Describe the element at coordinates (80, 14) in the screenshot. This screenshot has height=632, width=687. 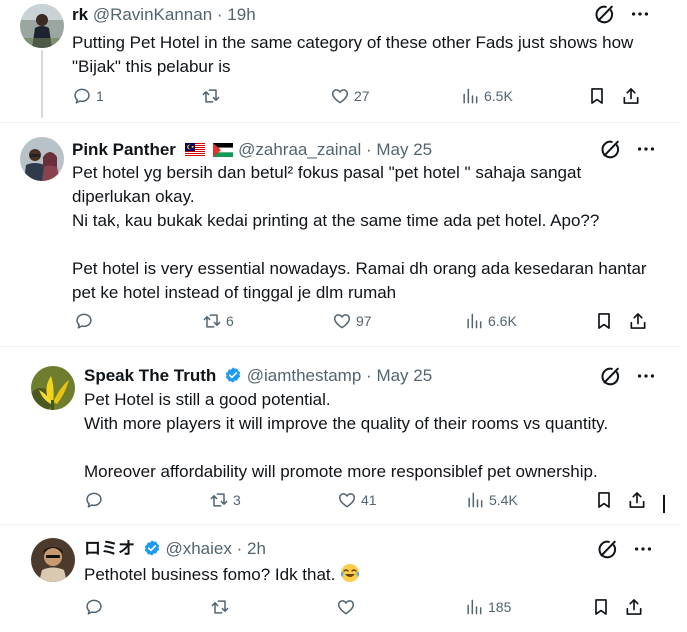
I see `display-name: rk` at that location.